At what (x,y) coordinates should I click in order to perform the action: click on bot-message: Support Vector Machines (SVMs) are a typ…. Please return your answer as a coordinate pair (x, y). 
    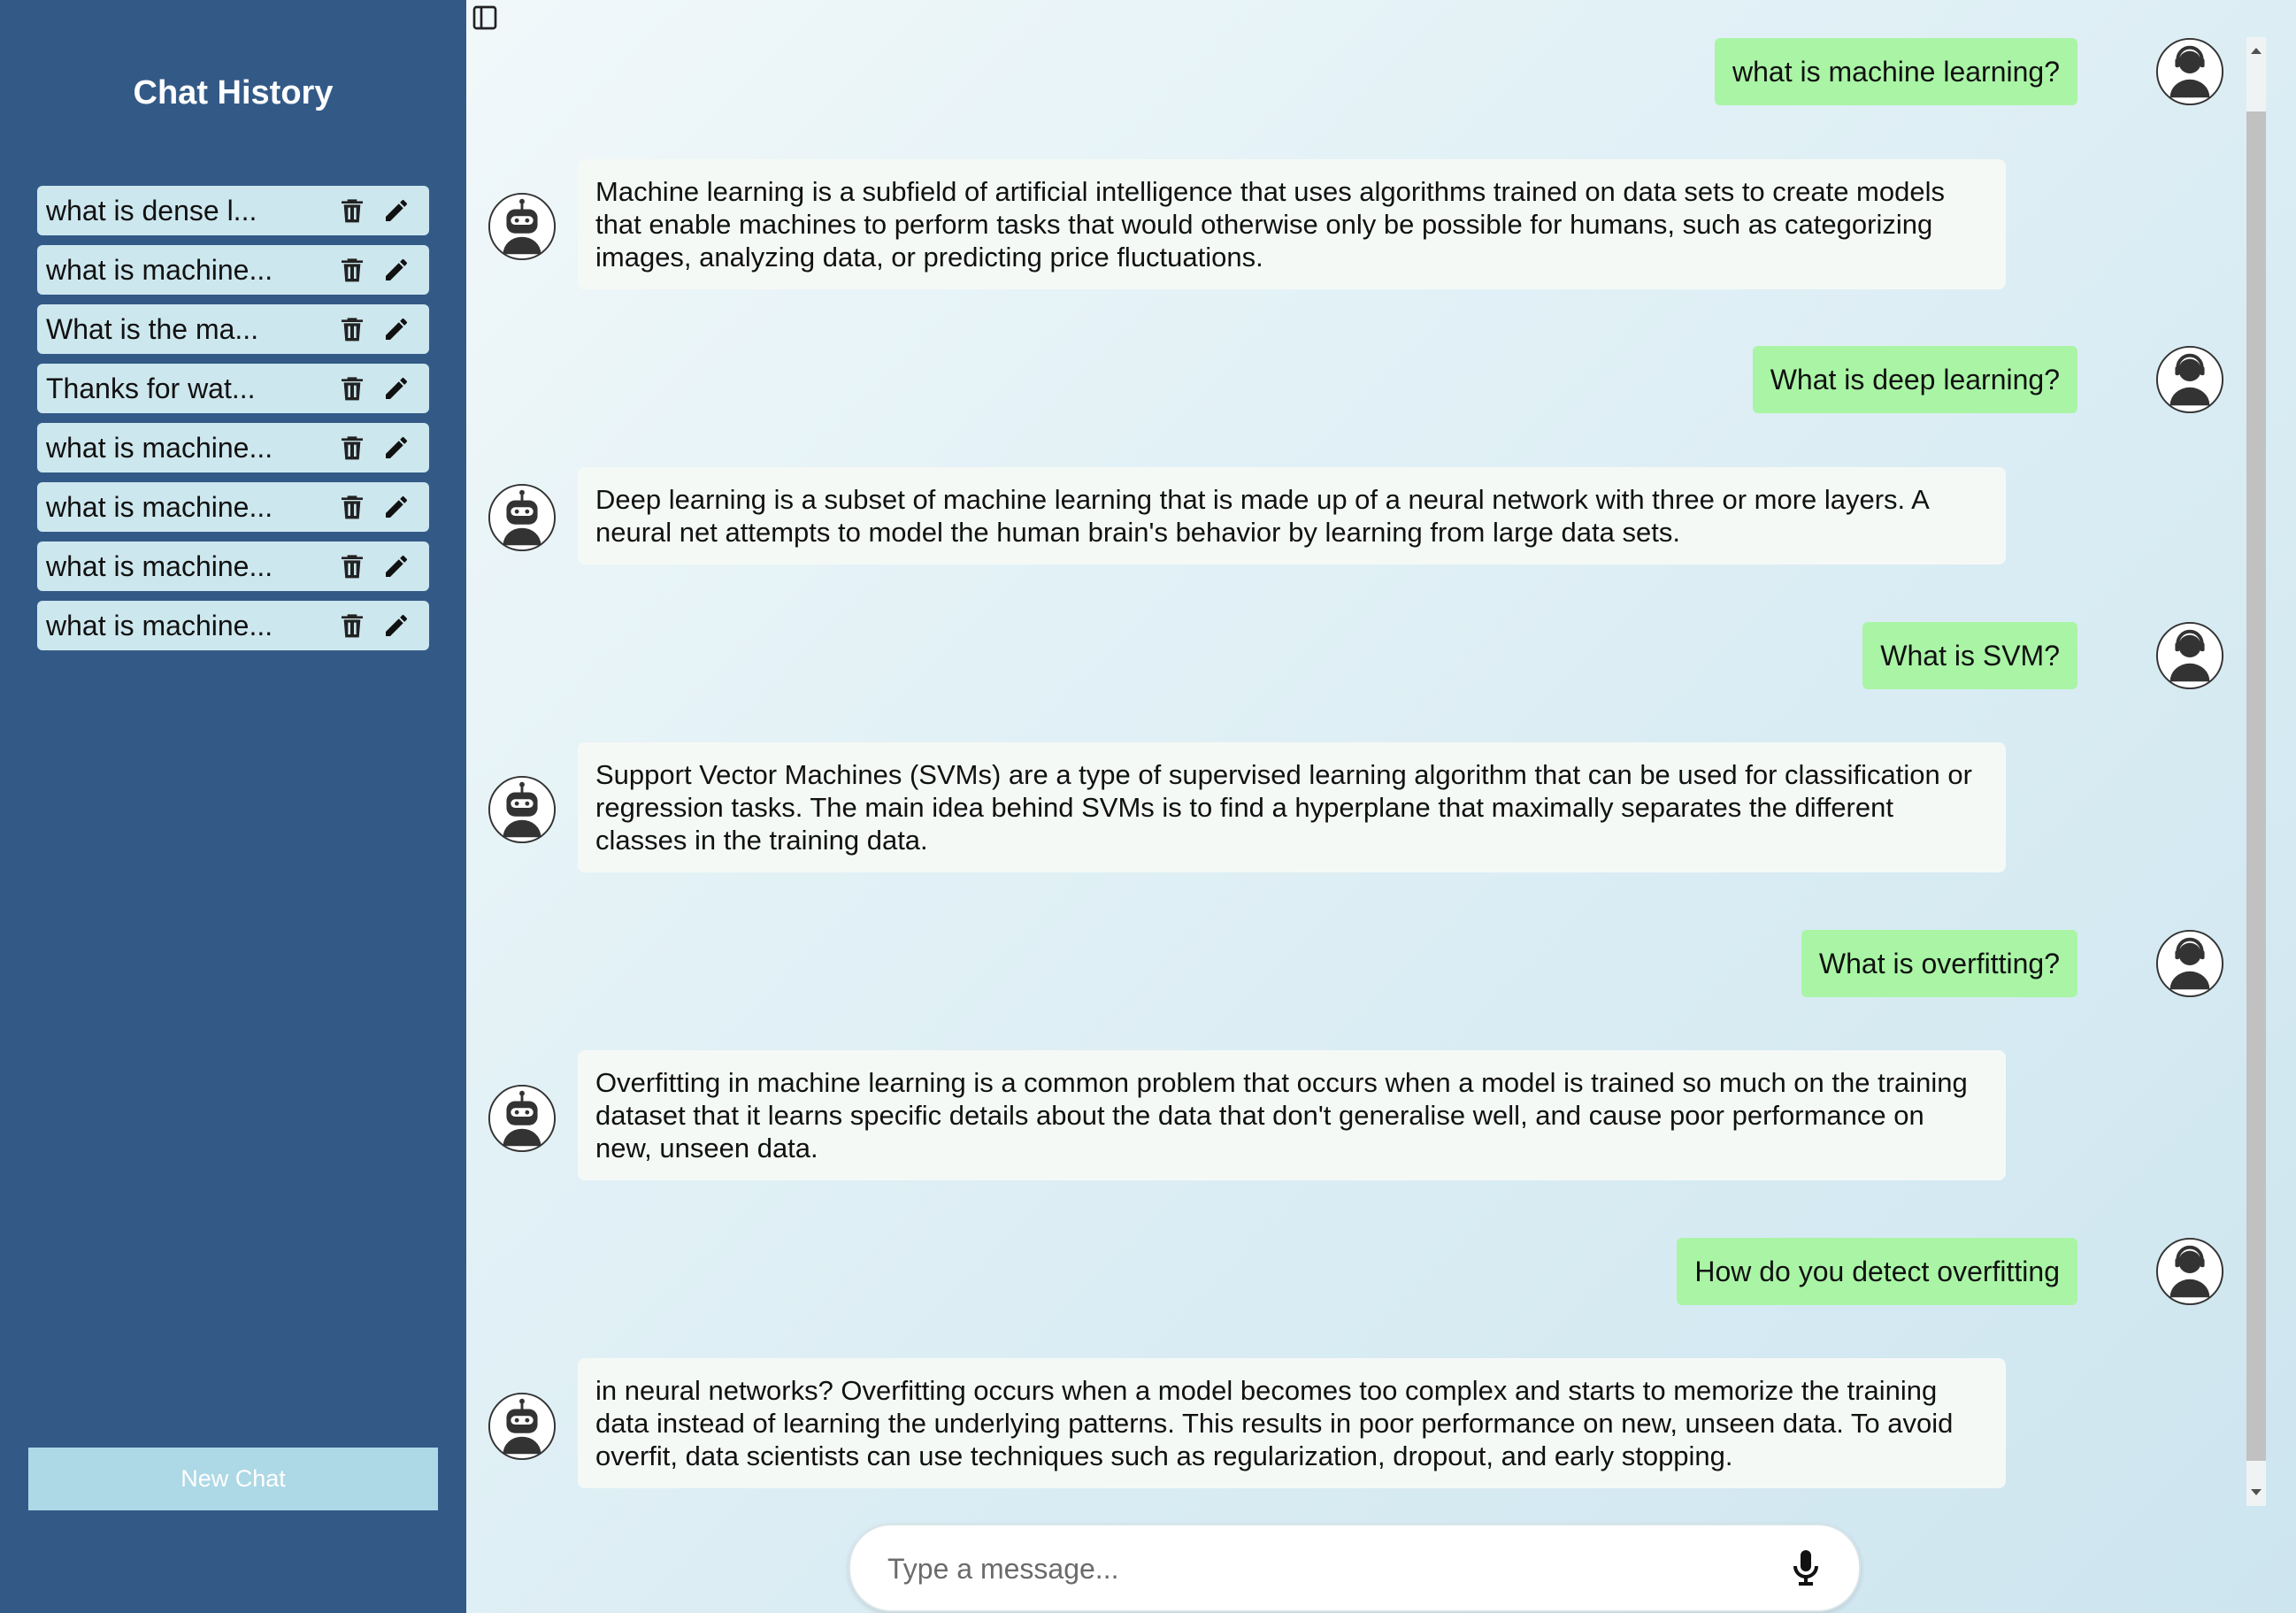
    Looking at the image, I should click on (1292, 807).